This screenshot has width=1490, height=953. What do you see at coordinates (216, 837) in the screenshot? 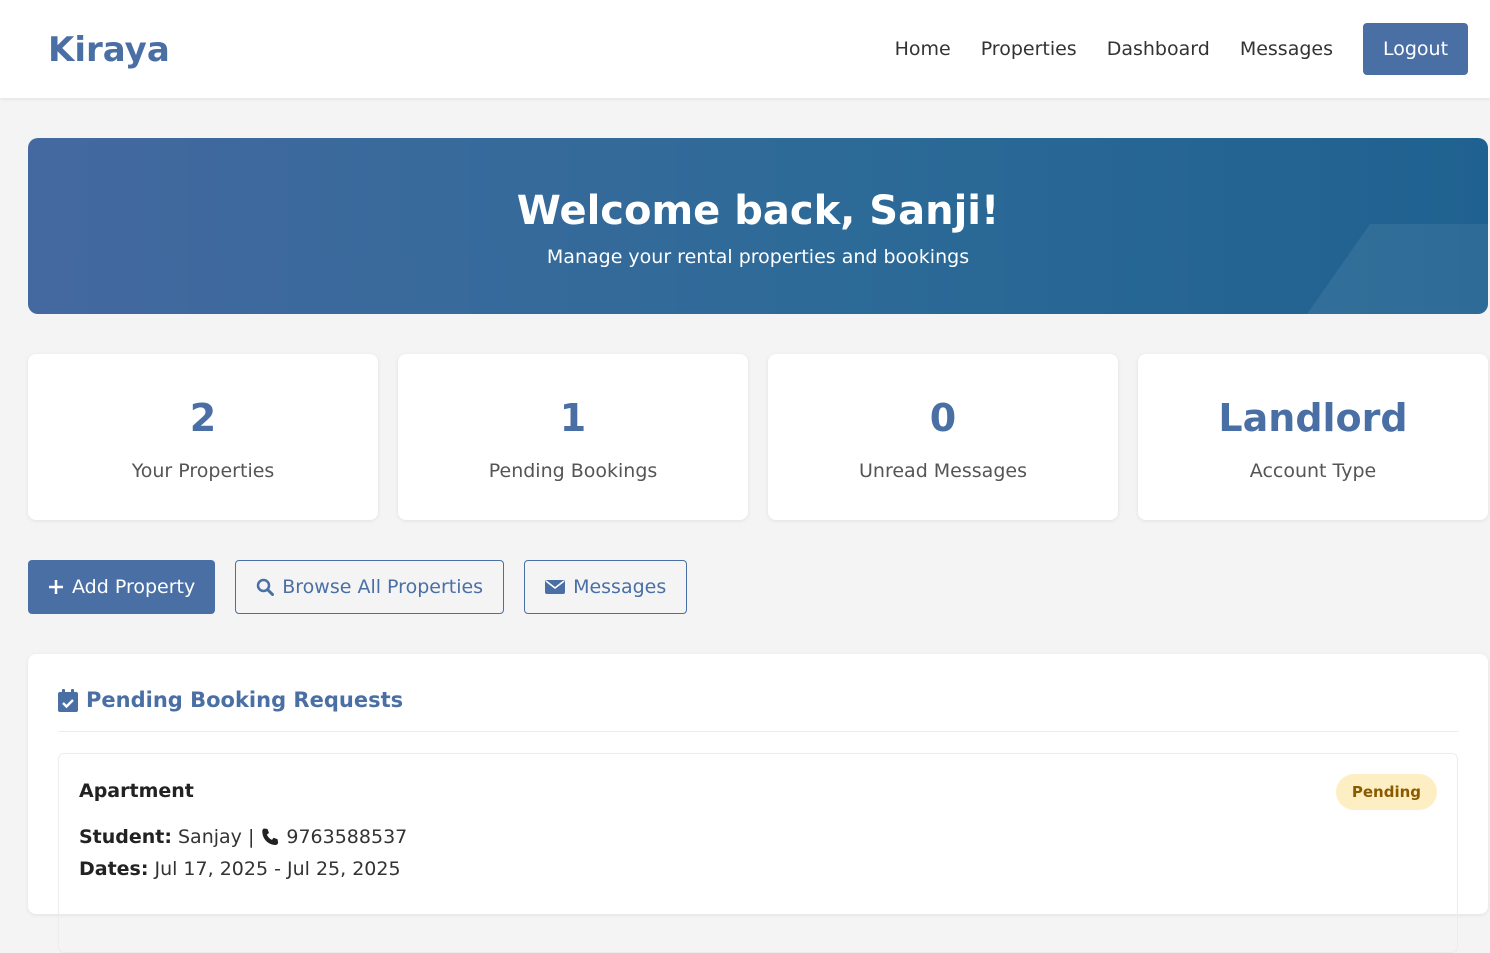
I see `student-name: Sanjay |` at bounding box center [216, 837].